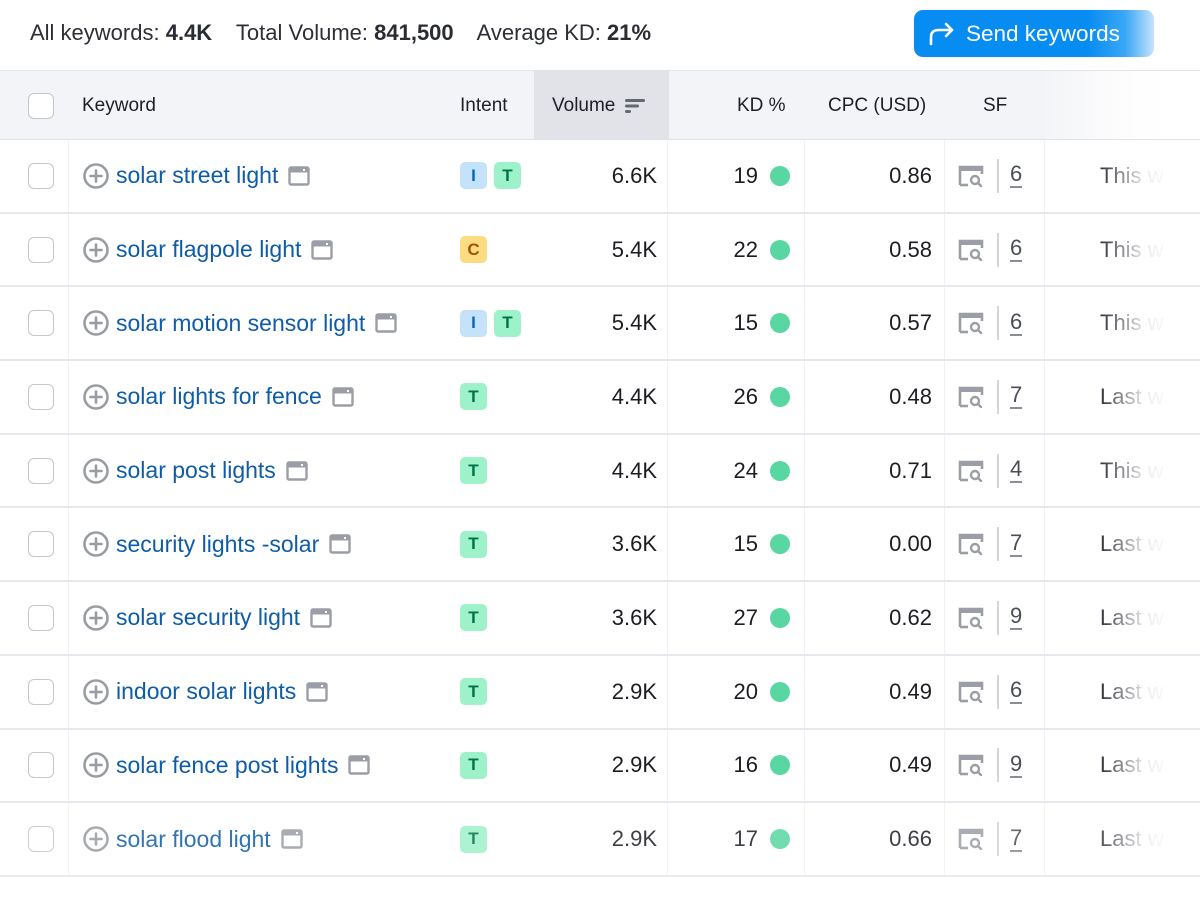 Image resolution: width=1200 pixels, height=916 pixels. Describe the element at coordinates (601, 105) in the screenshot. I see `column-header-volume: Volume` at that location.